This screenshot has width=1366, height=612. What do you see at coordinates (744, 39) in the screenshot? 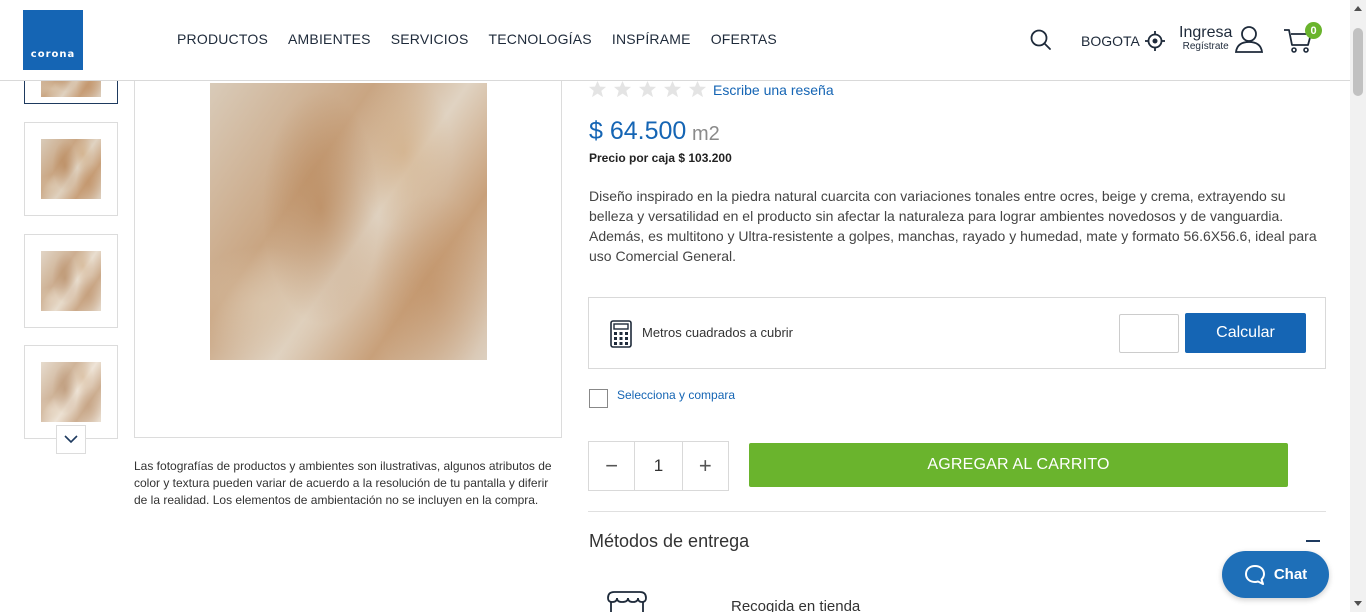
I see `nav-item-ofertas: OFERTAS` at bounding box center [744, 39].